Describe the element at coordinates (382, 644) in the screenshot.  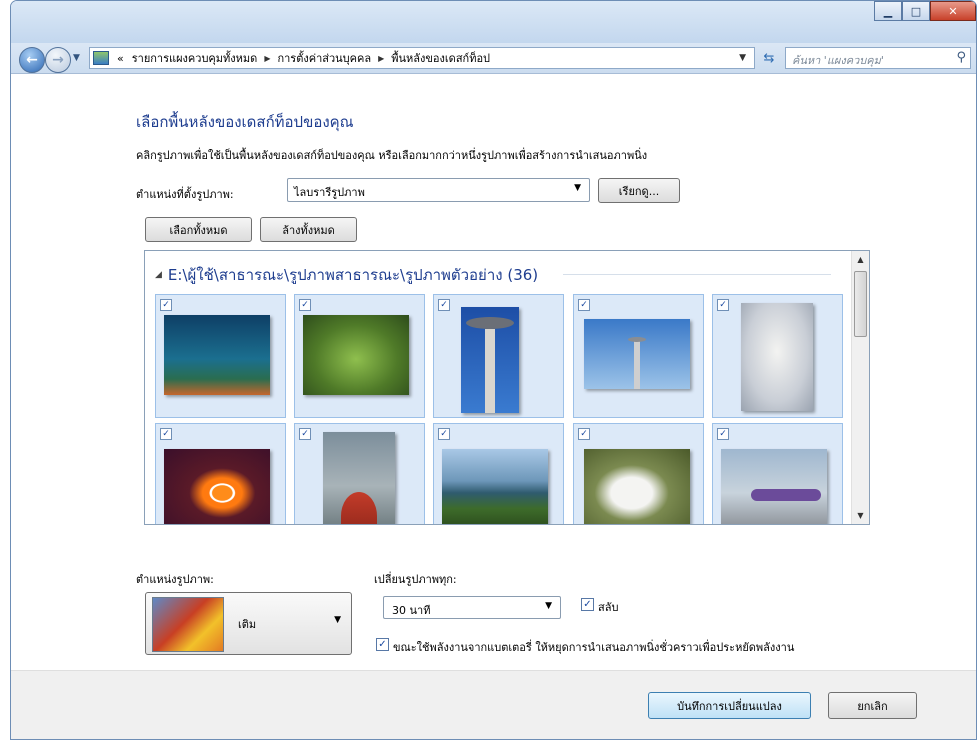
I see `battery-pause-checkbox: ✓` at that location.